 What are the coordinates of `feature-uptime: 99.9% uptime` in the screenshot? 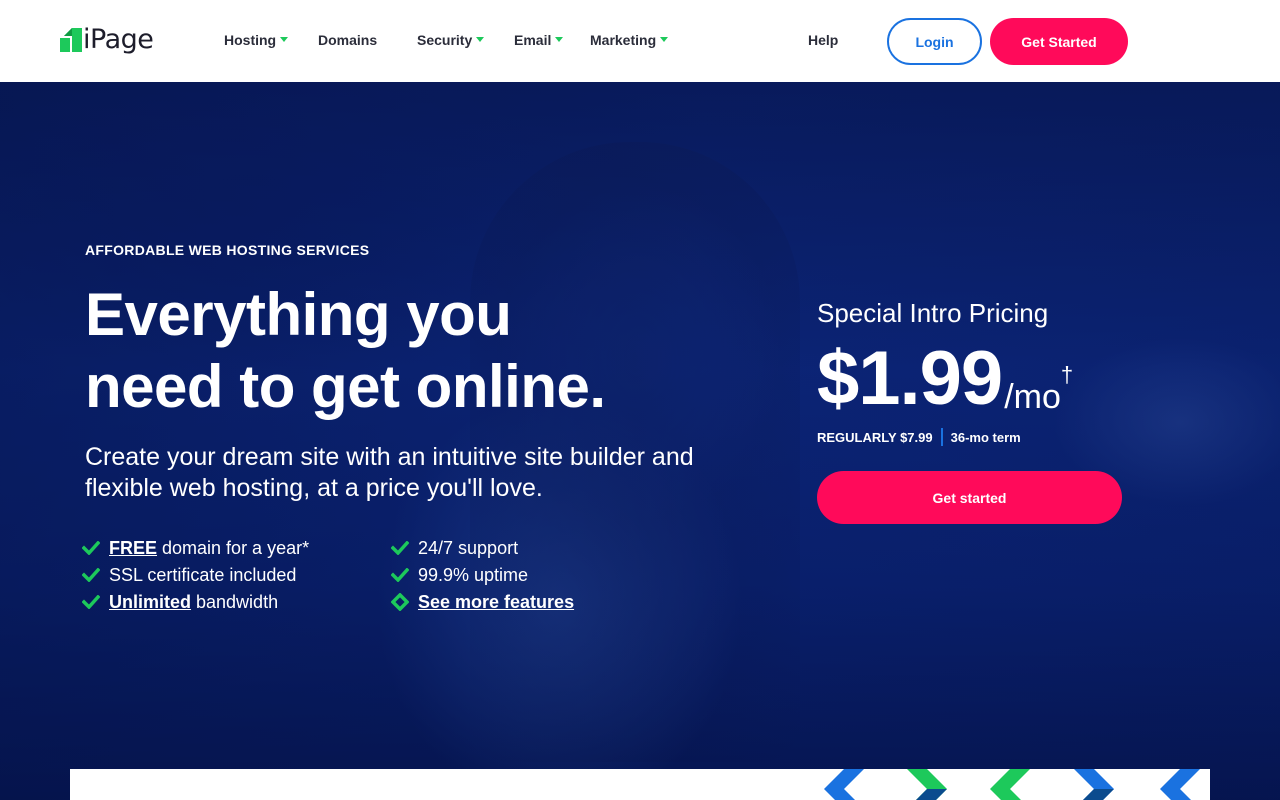 It's located at (459, 575).